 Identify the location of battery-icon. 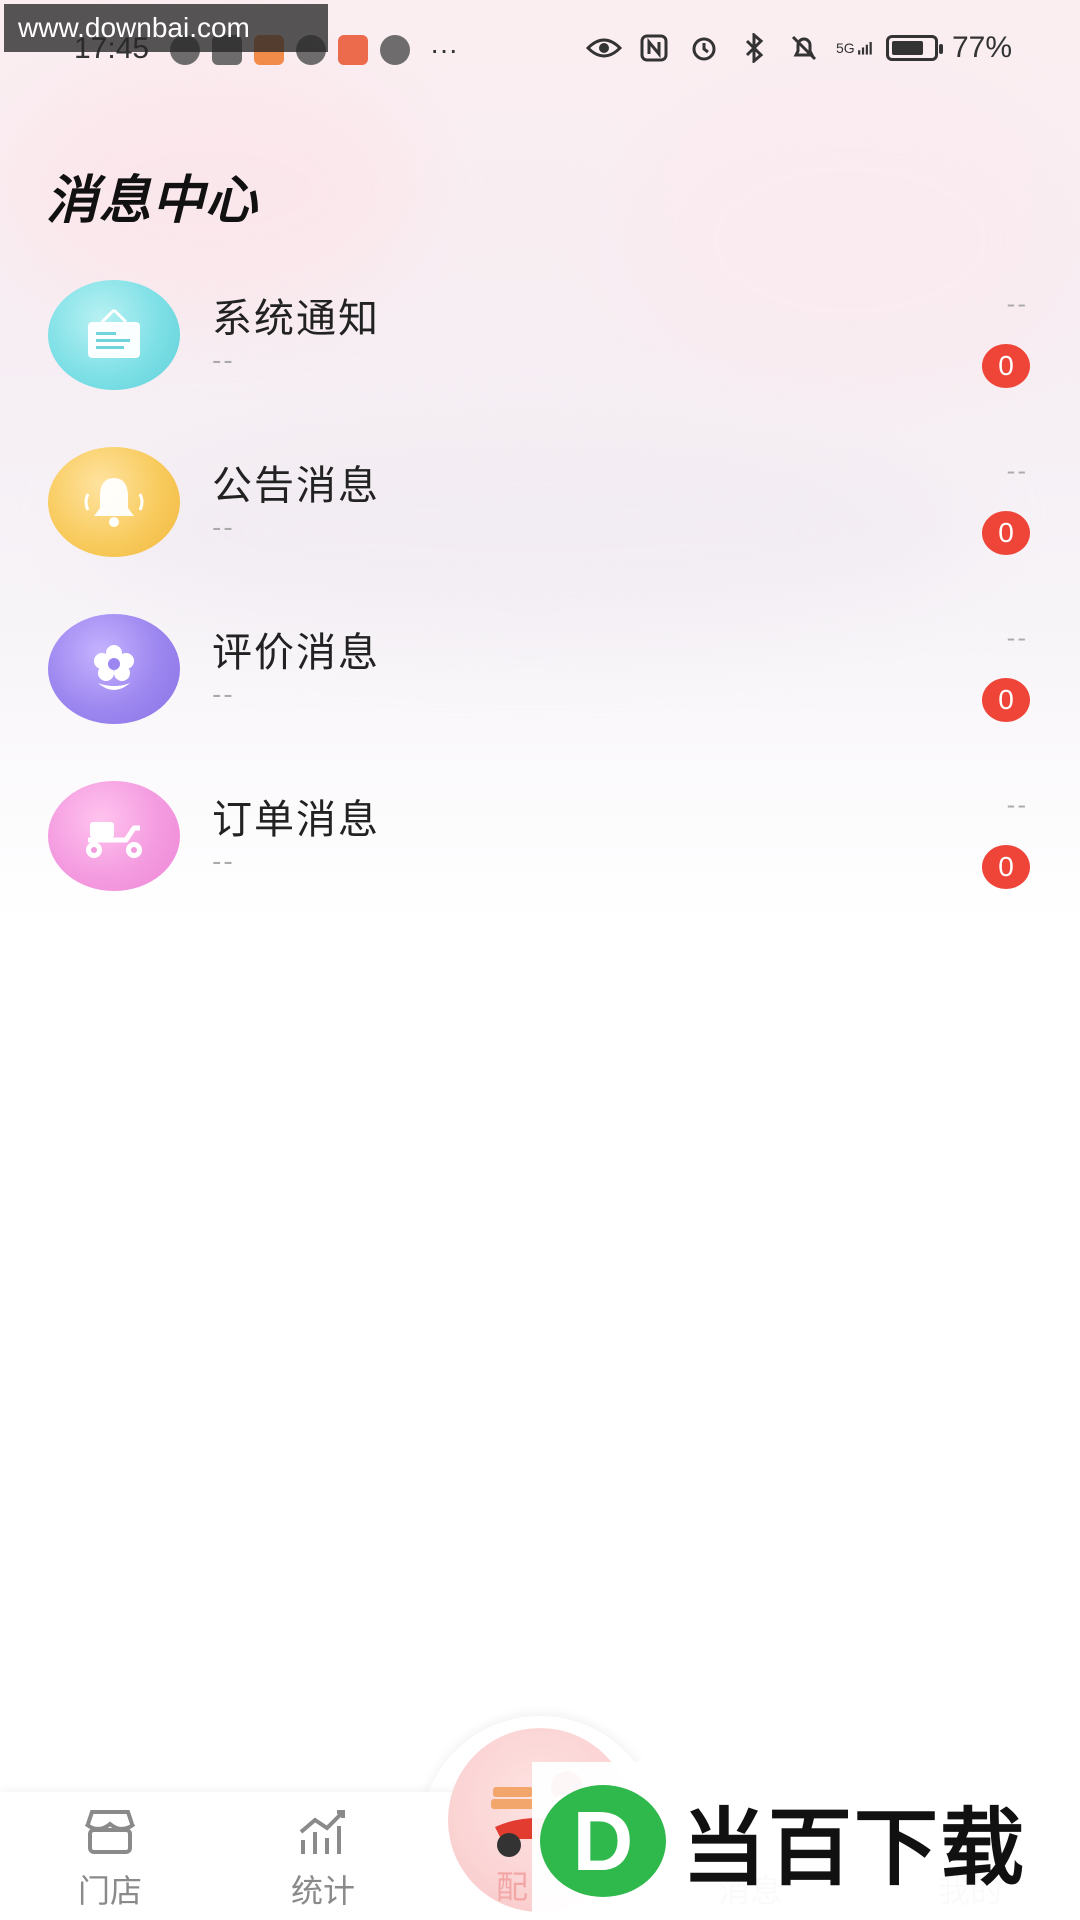
(914, 48).